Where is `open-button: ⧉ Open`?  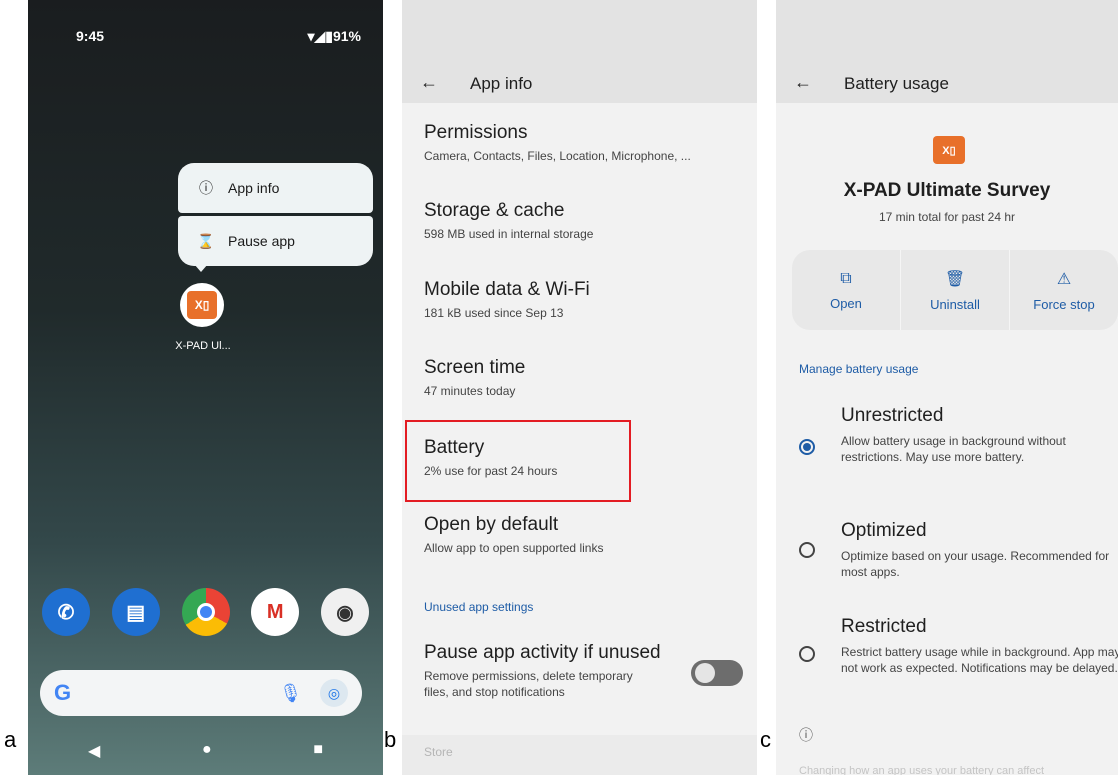
open-button: ⧉ Open is located at coordinates (846, 290).